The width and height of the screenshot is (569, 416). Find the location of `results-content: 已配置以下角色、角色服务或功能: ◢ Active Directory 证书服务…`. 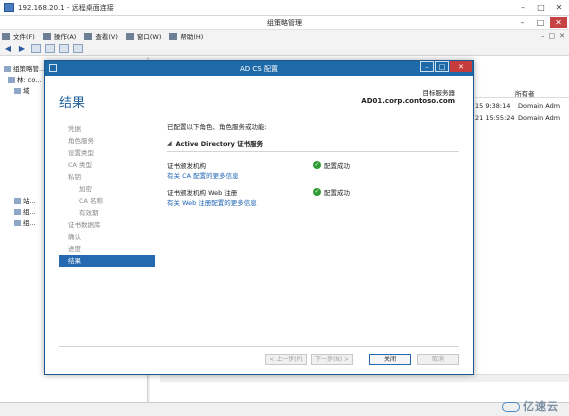

results-content: 已配置以下角色、角色服务或功能: ◢ Active Directory 证书服务… is located at coordinates (313, 167).